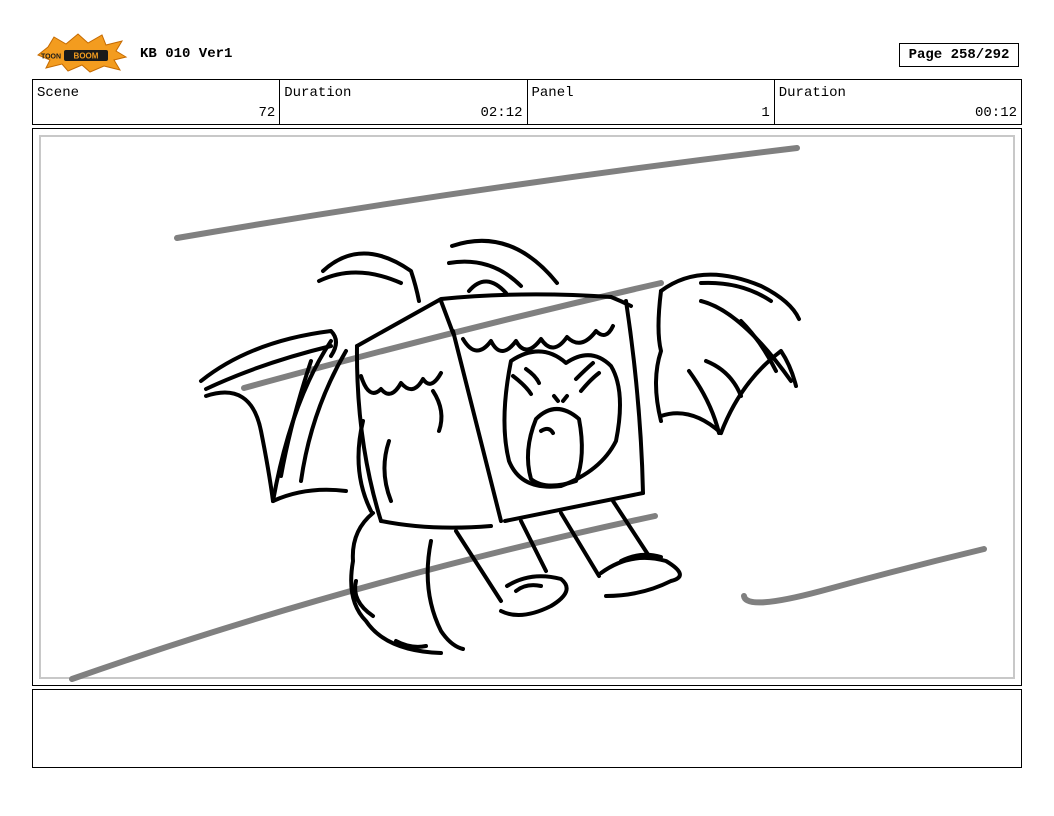  What do you see at coordinates (58, 93) in the screenshot?
I see `scene-label: Scene` at bounding box center [58, 93].